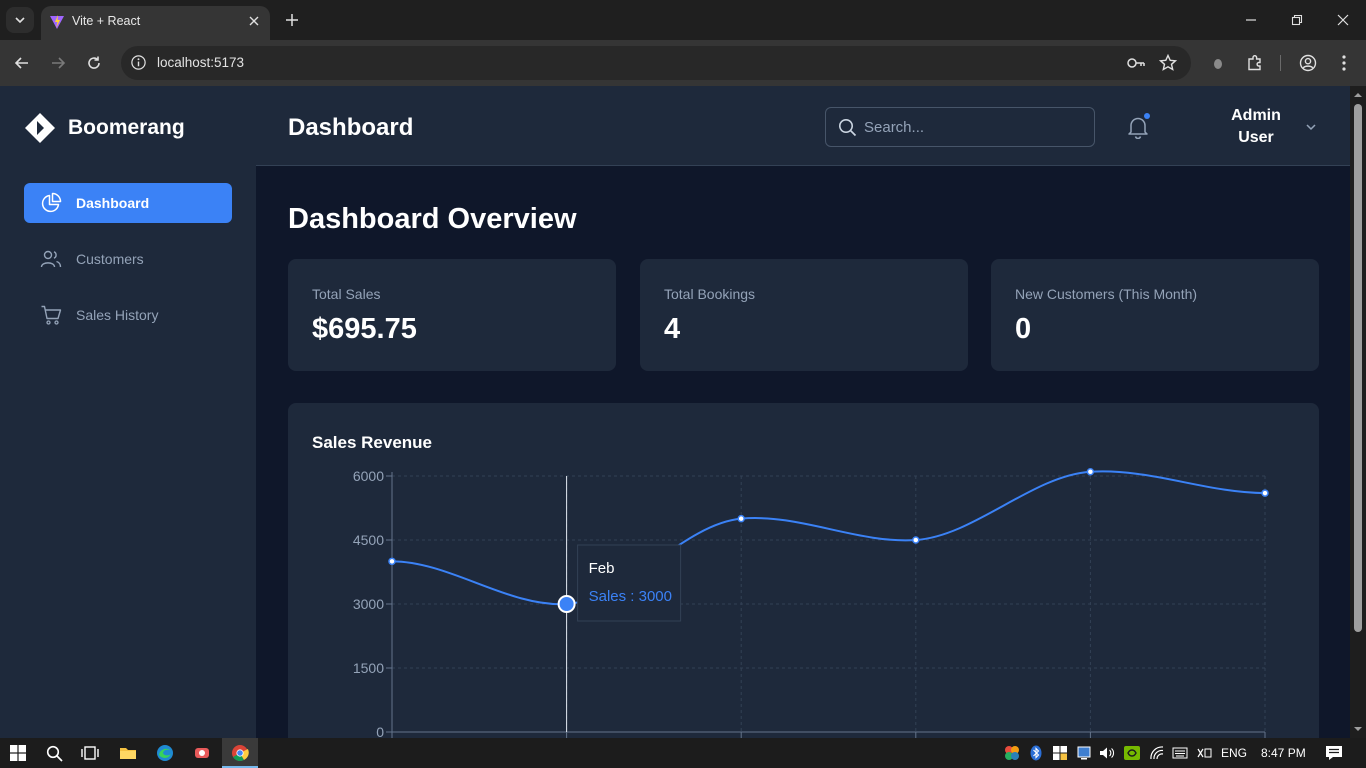 This screenshot has width=1366, height=768. I want to click on volume-tray-button, so click(1107, 753).